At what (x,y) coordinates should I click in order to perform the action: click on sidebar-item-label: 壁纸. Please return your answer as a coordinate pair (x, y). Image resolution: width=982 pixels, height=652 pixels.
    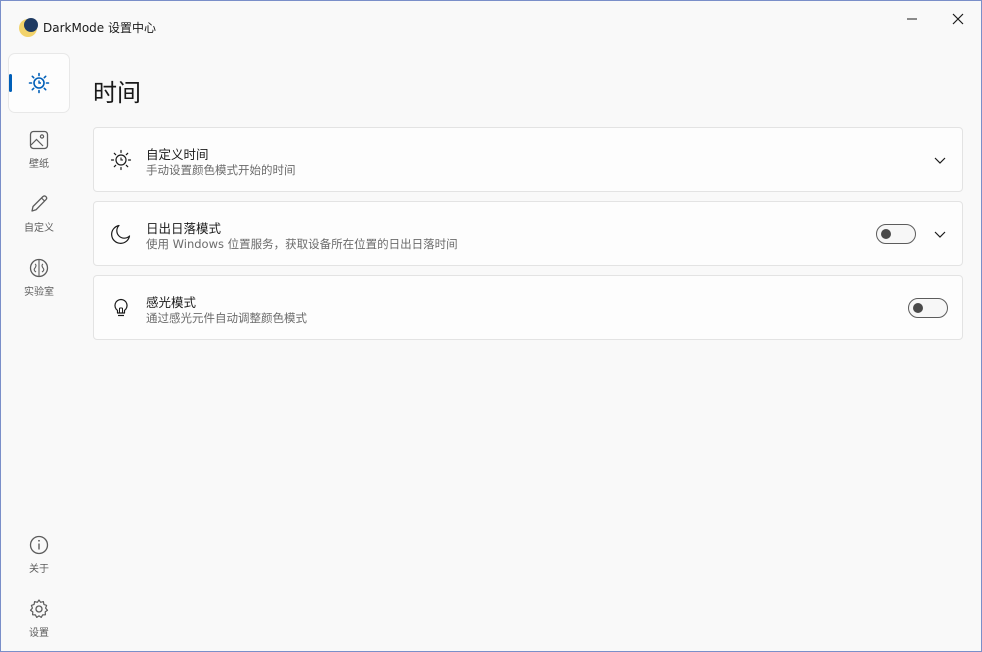
    Looking at the image, I should click on (39, 164).